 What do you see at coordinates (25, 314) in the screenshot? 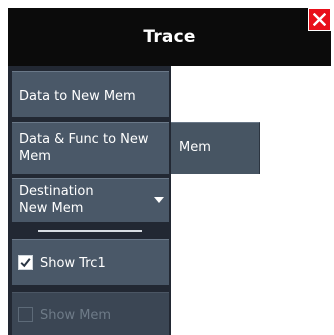
I see `show-mem-checkbox` at bounding box center [25, 314].